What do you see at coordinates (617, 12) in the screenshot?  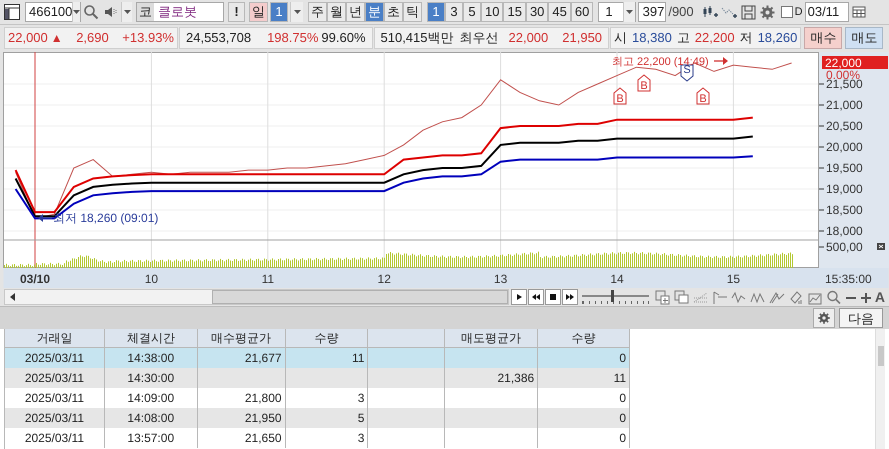 I see `interval-combo: 1` at bounding box center [617, 12].